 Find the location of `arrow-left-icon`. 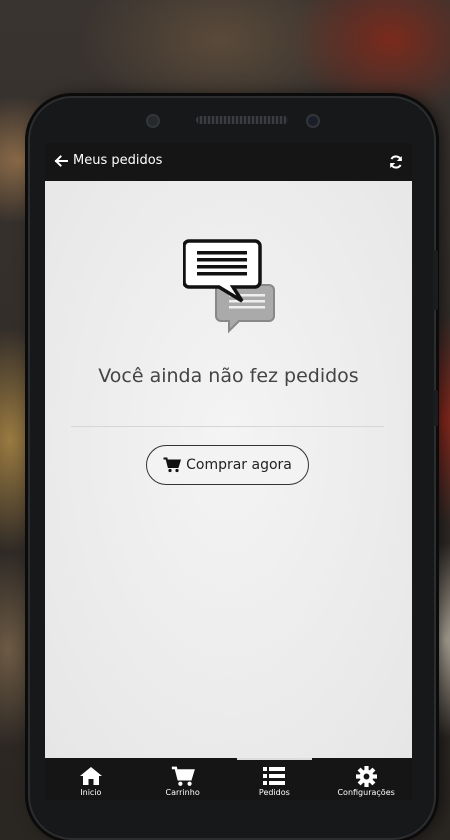

arrow-left-icon is located at coordinates (61, 161).